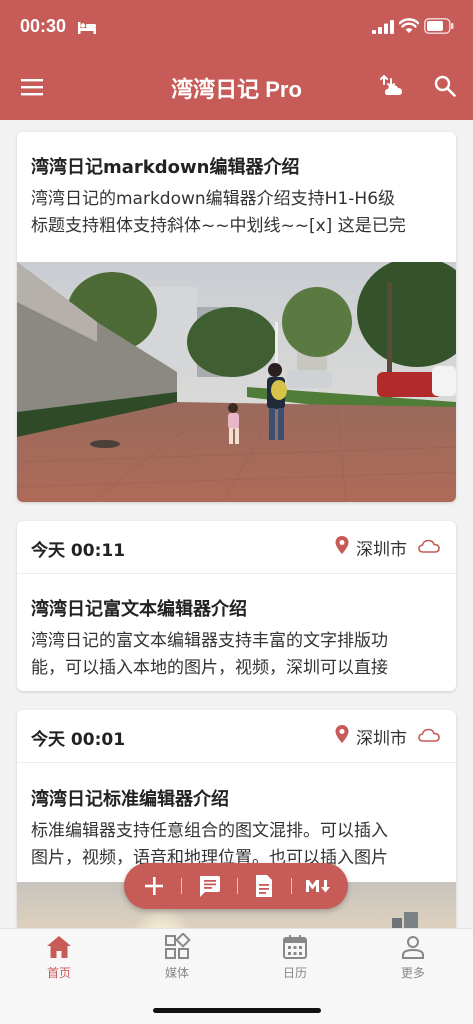  What do you see at coordinates (445, 86) in the screenshot?
I see `search-button` at bounding box center [445, 86].